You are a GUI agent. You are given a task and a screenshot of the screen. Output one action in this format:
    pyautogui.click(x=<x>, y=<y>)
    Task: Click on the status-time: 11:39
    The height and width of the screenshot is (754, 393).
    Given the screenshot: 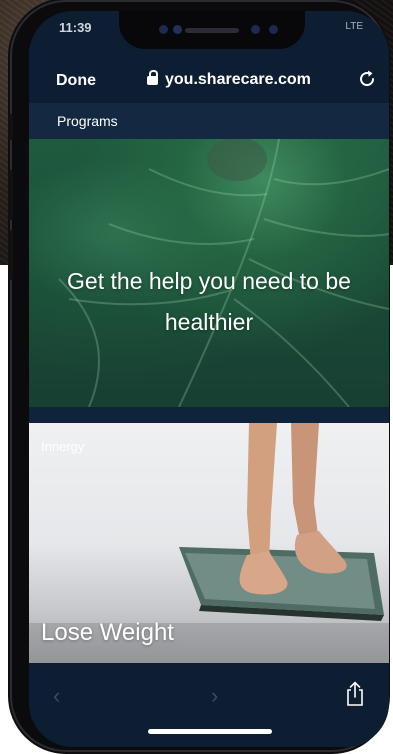 What is the action you would take?
    pyautogui.click(x=75, y=27)
    